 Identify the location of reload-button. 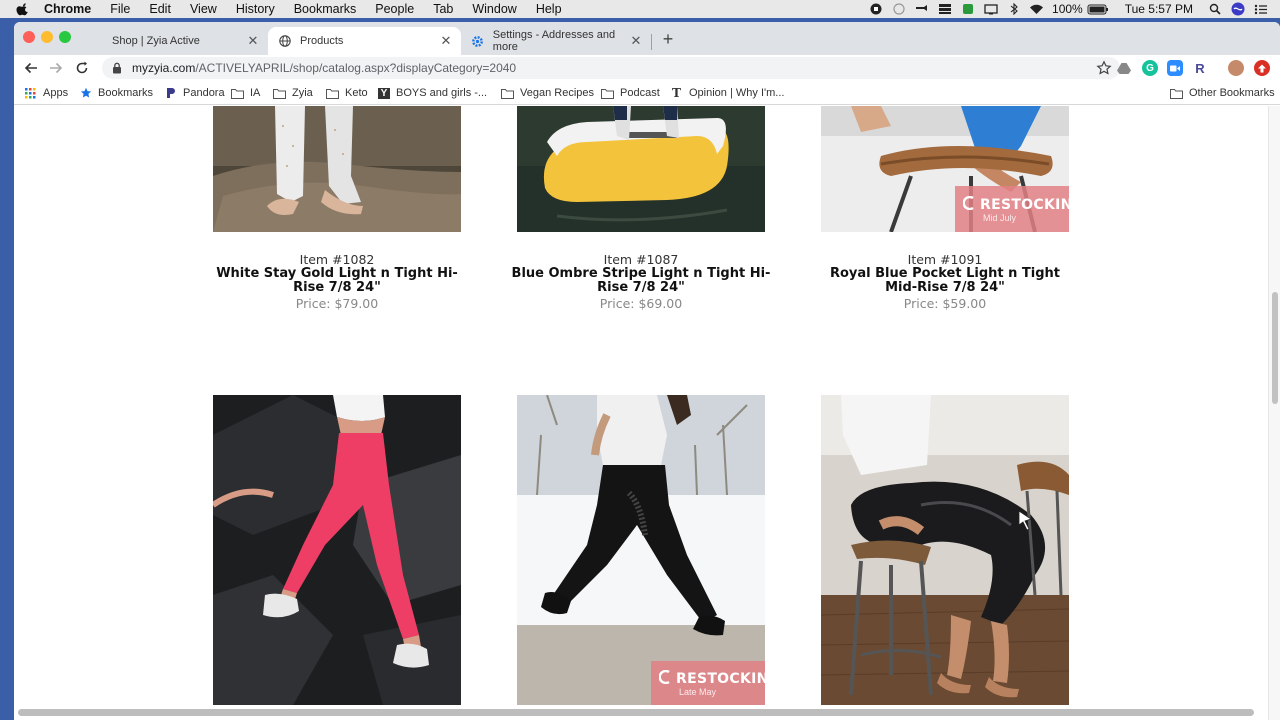
(82, 68).